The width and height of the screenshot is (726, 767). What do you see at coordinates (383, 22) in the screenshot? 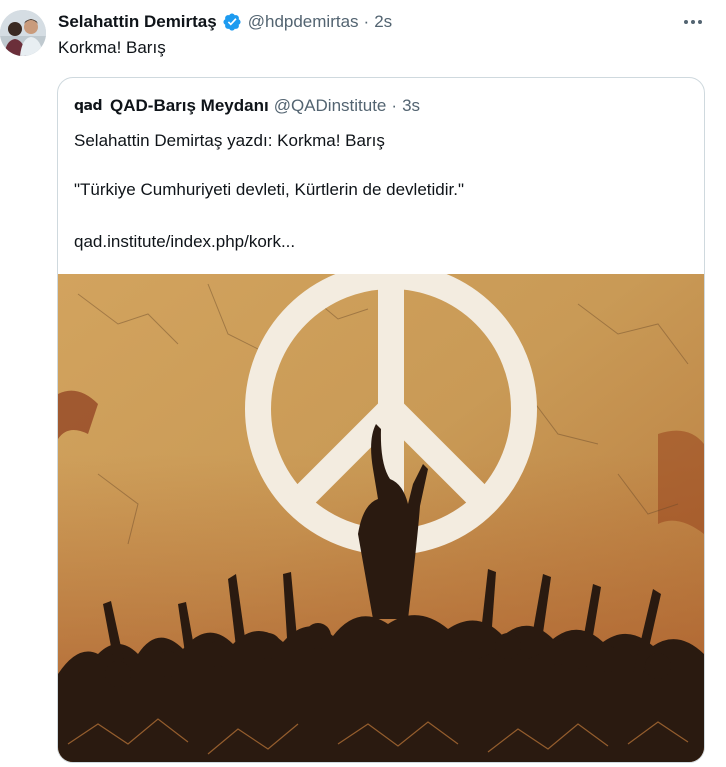
I see `tweet-timestamp: 2s` at bounding box center [383, 22].